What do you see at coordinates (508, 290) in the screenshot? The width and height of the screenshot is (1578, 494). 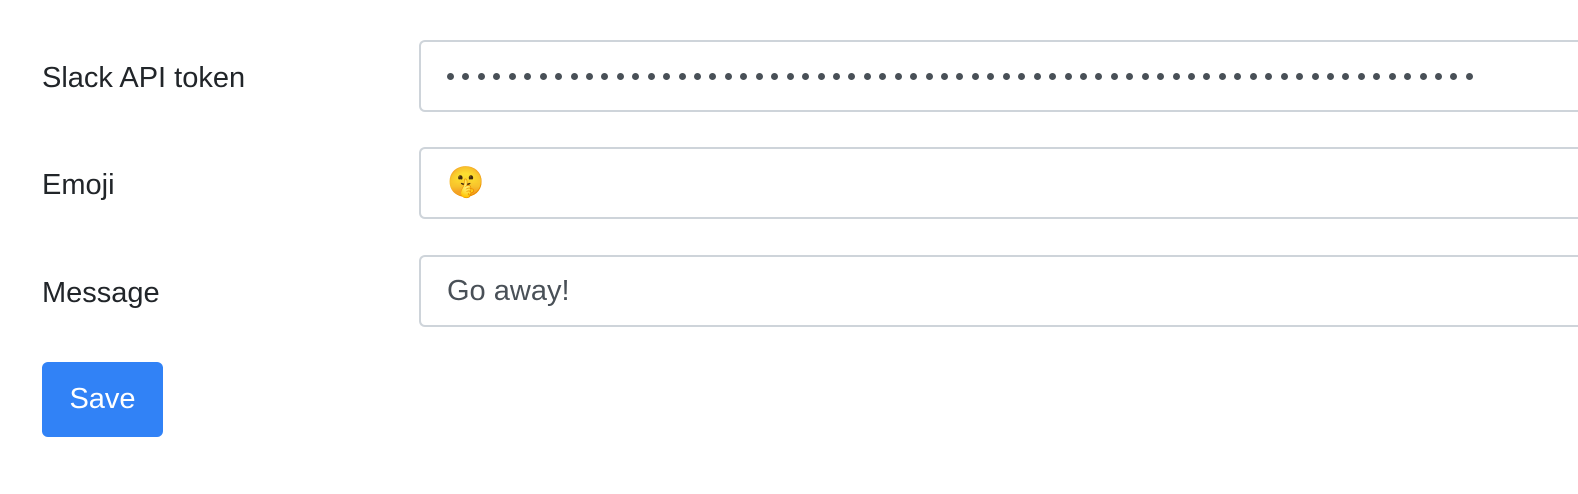 I see `message-value: Go away!` at bounding box center [508, 290].